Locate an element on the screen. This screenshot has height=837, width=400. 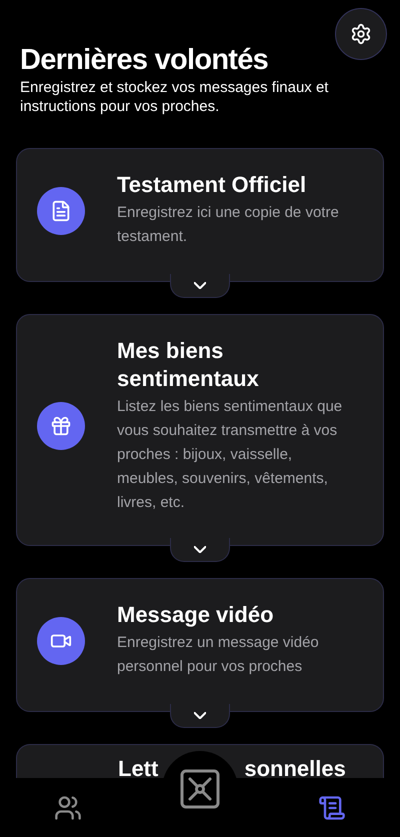
card-description: Listez les biens sentimentaux que vous souhaitez transmettre à vos proches : bijoux, vaisselle, meubles, souvenirs, vêtements, livres, etc. is located at coordinates (230, 455).